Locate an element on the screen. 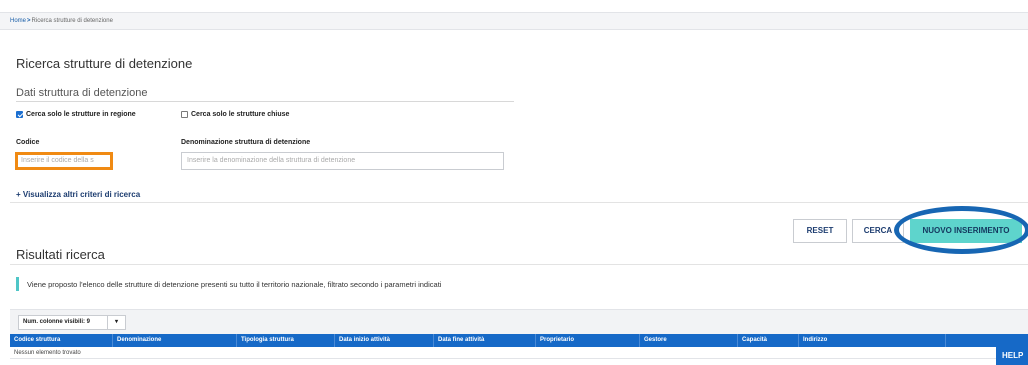 This screenshot has height=365, width=1028. table-empty-row: Nessun elemento trovato is located at coordinates (519, 353).